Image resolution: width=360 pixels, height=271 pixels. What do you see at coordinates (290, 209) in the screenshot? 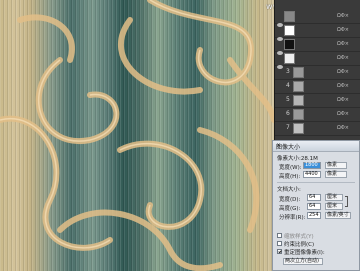
I see `doc-height-label: 高度(G):` at bounding box center [290, 209].